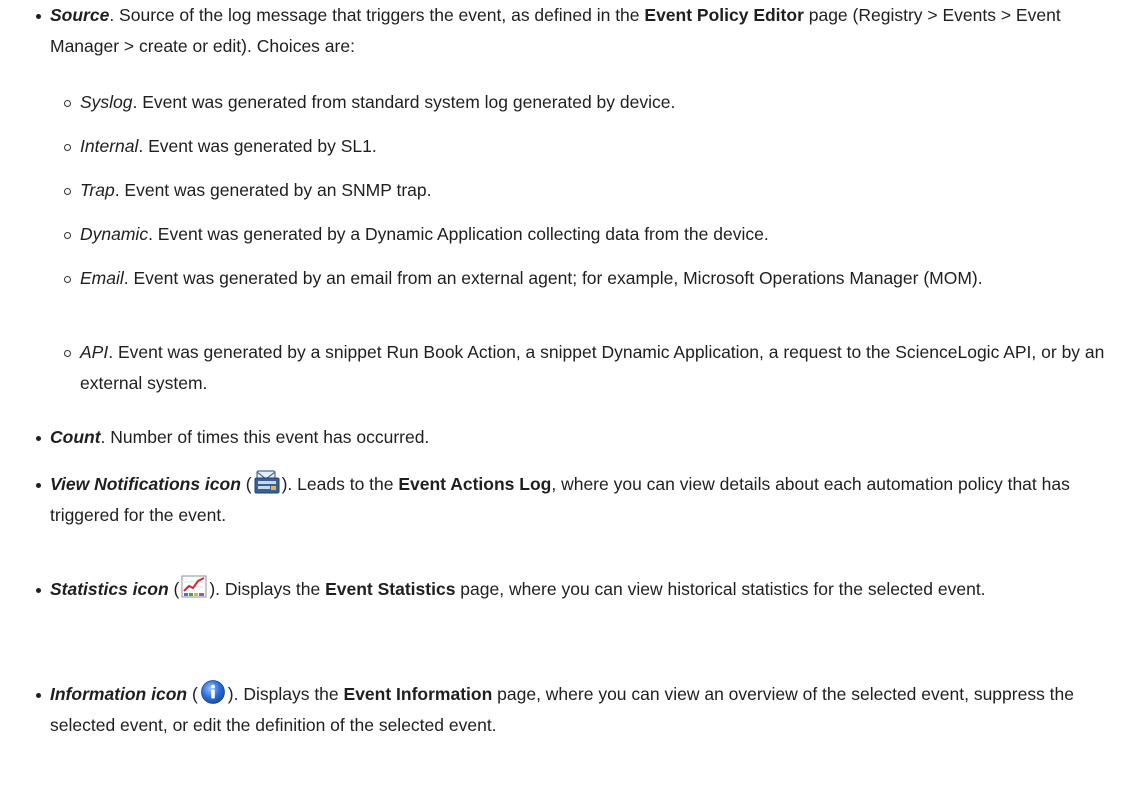  I want to click on term-source: Source, so click(80, 15).